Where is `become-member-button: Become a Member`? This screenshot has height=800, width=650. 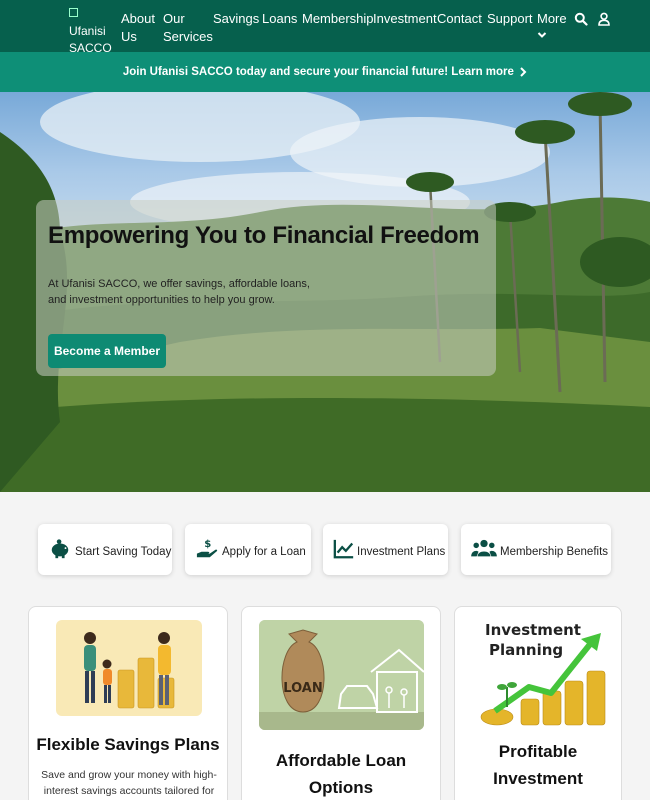
become-member-button: Become a Member is located at coordinates (107, 351).